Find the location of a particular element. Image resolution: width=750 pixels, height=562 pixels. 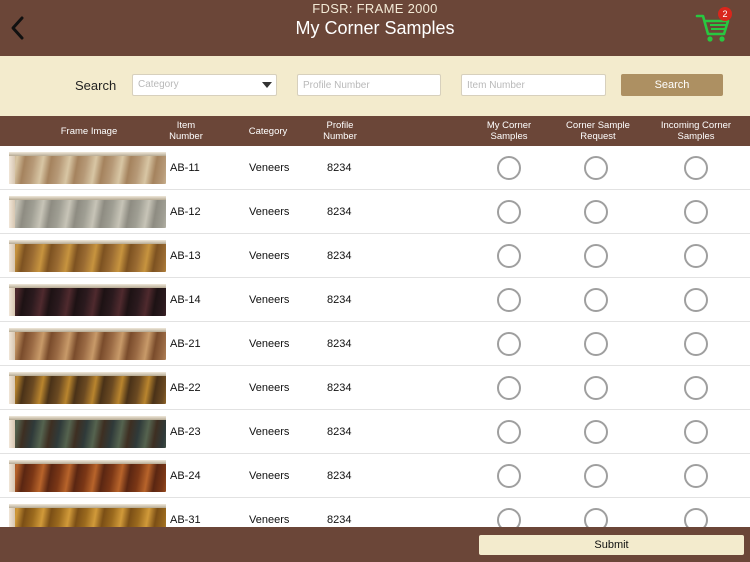

table-row: AB-23 Veneers 8234 is located at coordinates (375, 432).